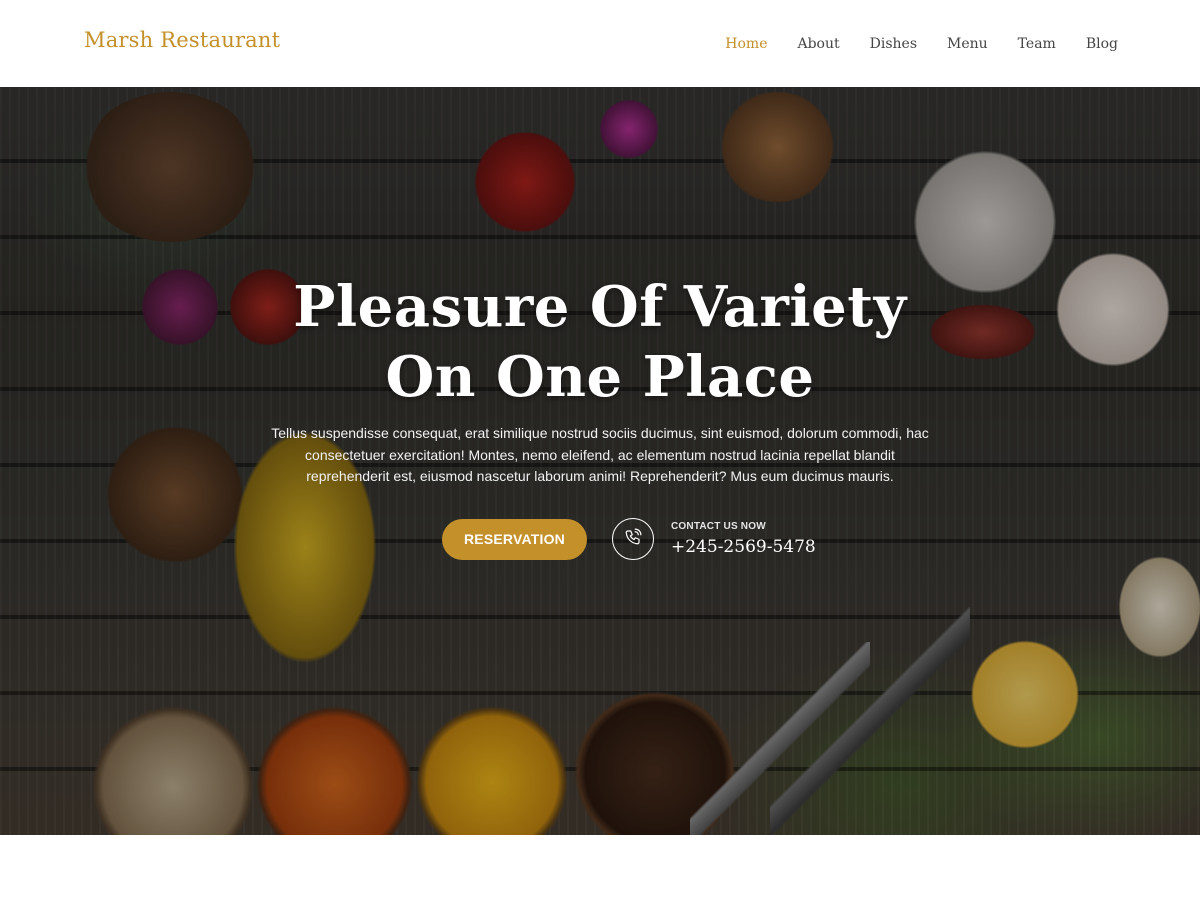 The height and width of the screenshot is (900, 1200). I want to click on contact-phone-number: +245-2569-5478, so click(743, 547).